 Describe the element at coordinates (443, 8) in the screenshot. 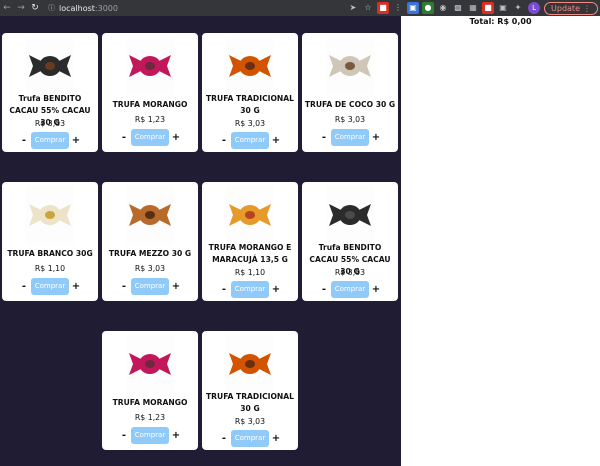

I see `extension-circle-icon: ◉` at that location.